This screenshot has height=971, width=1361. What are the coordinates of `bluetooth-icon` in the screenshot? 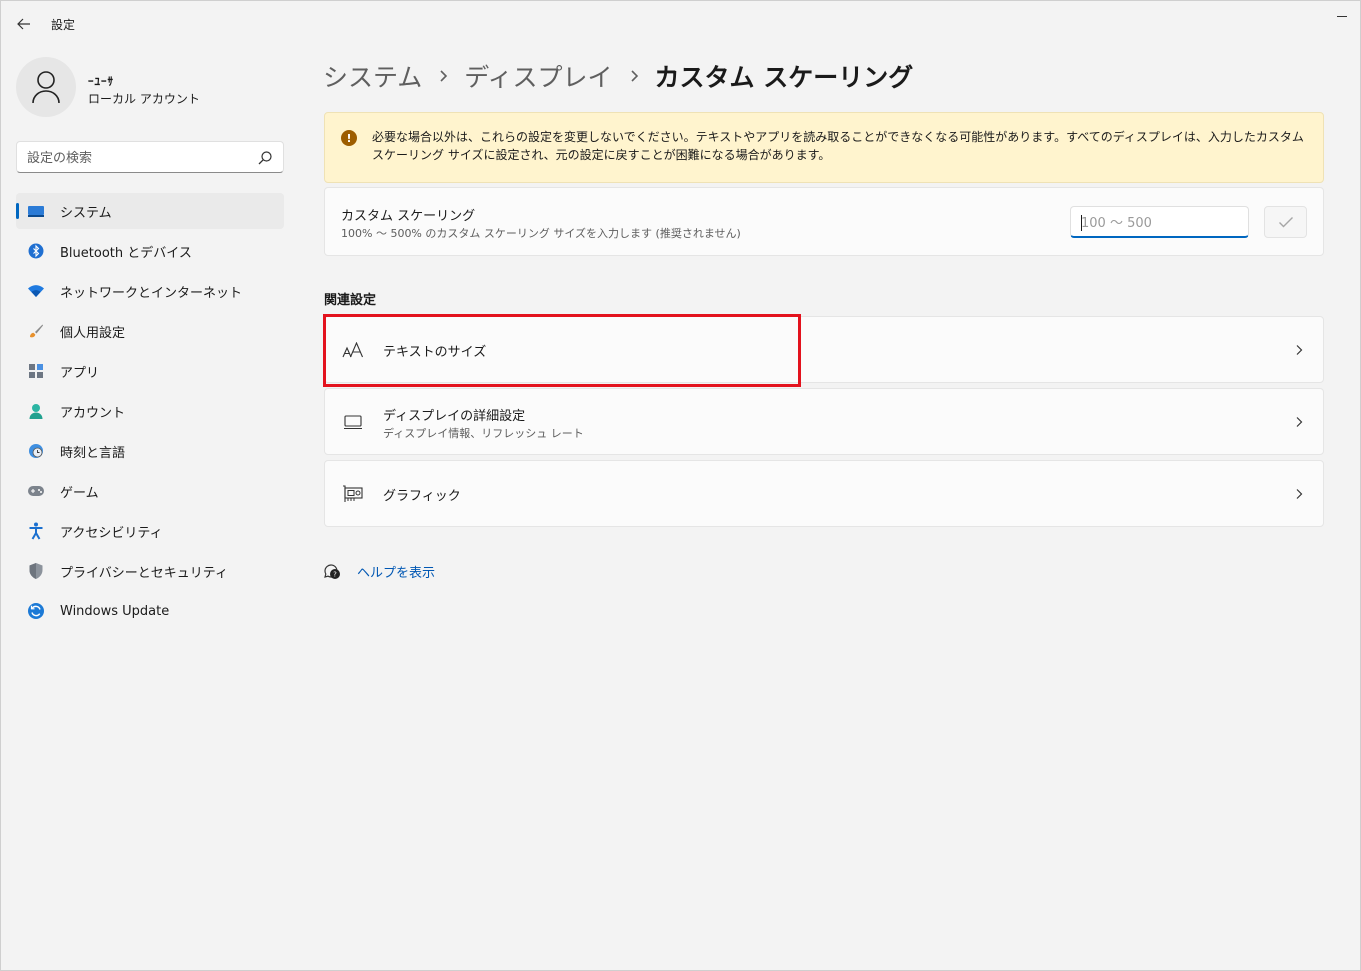 It's located at (36, 251).